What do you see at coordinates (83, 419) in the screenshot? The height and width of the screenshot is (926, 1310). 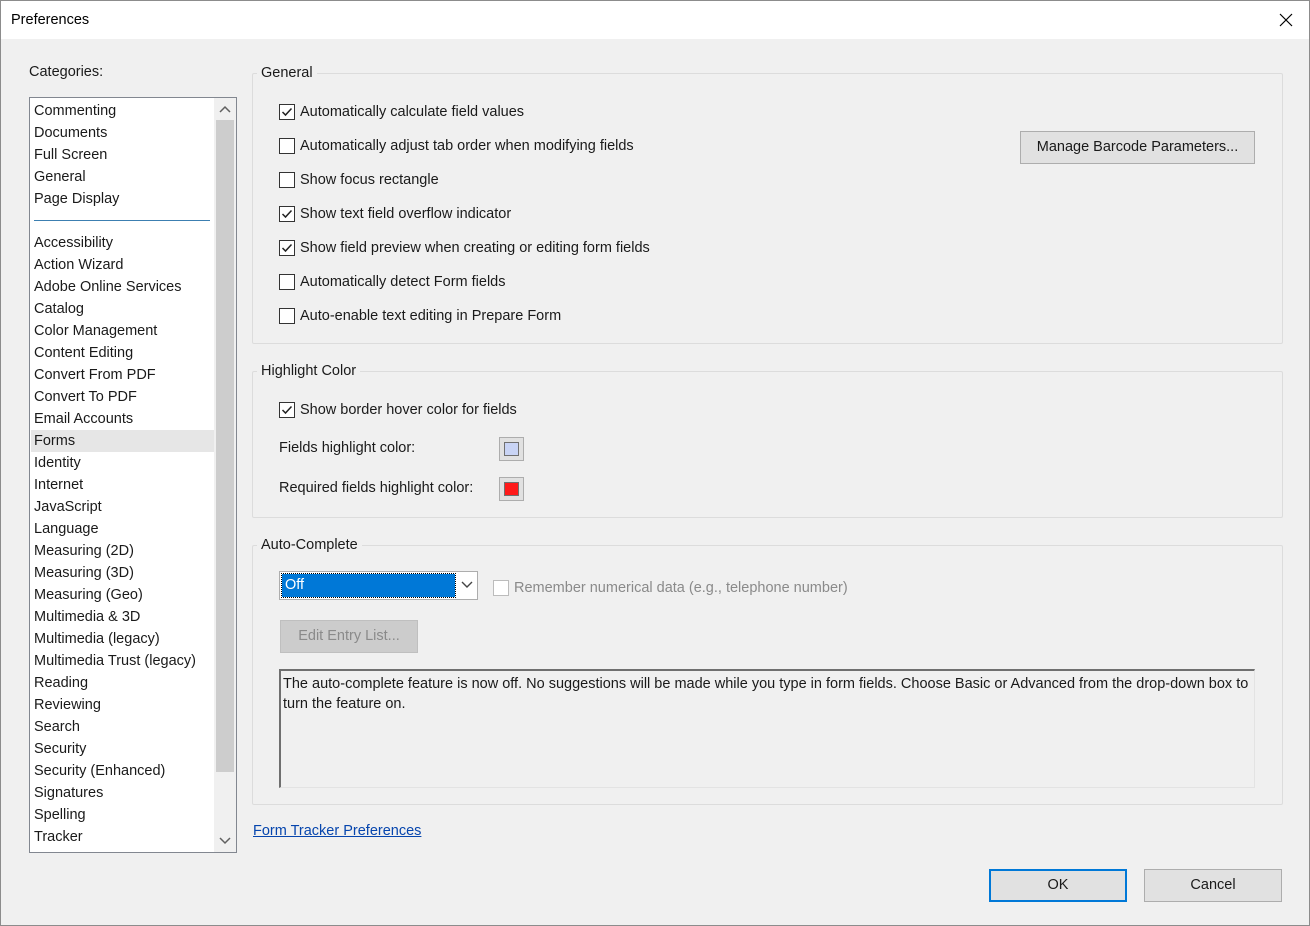 I see `category-email-accounts: Email Accounts` at bounding box center [83, 419].